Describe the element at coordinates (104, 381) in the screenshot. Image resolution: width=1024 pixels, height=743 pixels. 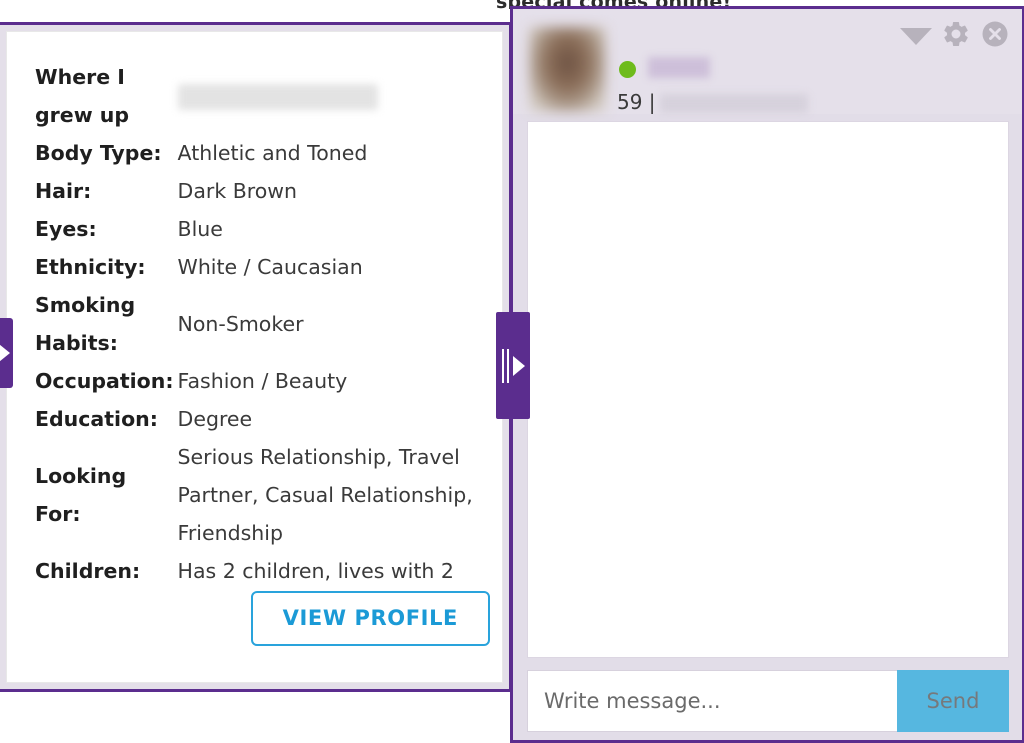
I see `detail-label-occupation: Occupation:` at that location.